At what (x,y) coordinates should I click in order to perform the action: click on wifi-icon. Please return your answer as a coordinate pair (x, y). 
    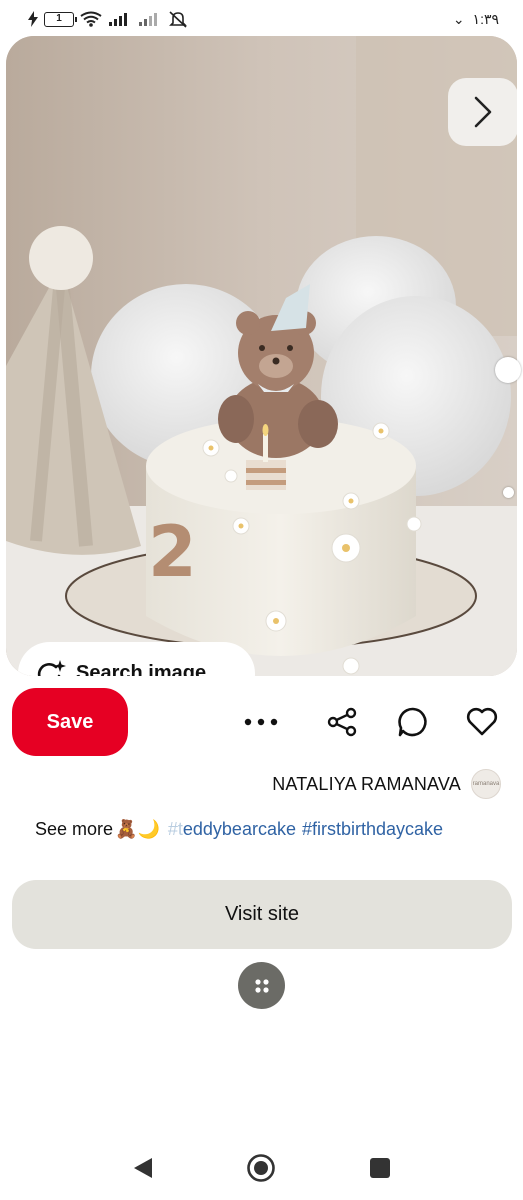
    Looking at the image, I should click on (91, 19).